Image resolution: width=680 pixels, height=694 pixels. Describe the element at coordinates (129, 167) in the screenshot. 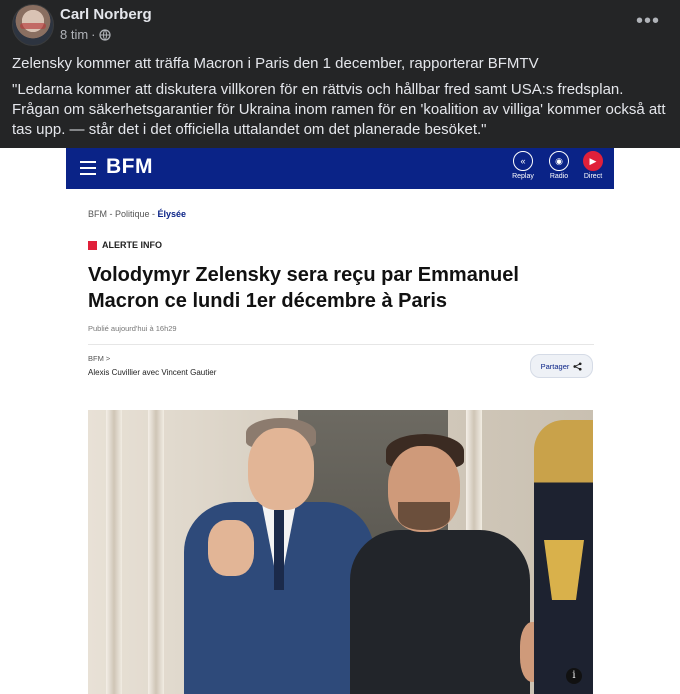

I see `bfm-logo: BFM` at that location.